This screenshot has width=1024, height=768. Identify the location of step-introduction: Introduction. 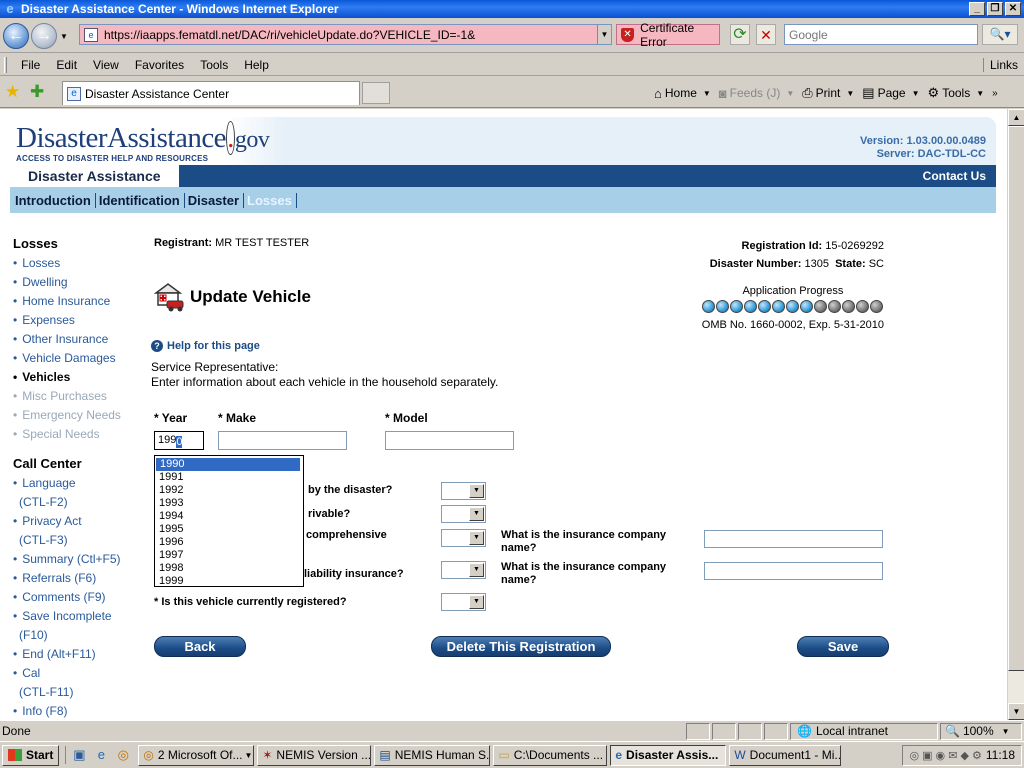
(55, 200).